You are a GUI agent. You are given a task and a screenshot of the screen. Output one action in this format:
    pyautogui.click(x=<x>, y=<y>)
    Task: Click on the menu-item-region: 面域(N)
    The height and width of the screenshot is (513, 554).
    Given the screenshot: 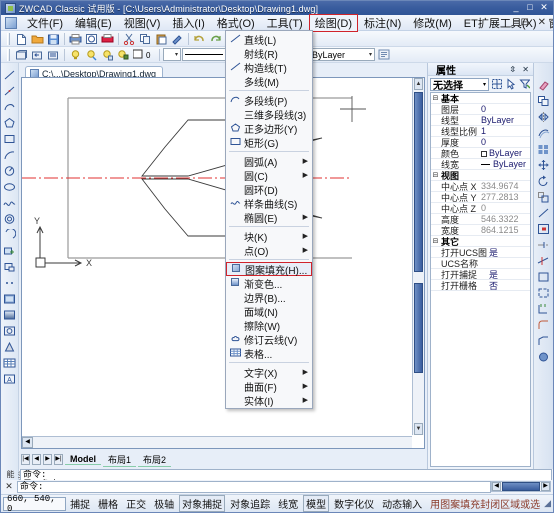 What is the action you would take?
    pyautogui.click(x=269, y=311)
    